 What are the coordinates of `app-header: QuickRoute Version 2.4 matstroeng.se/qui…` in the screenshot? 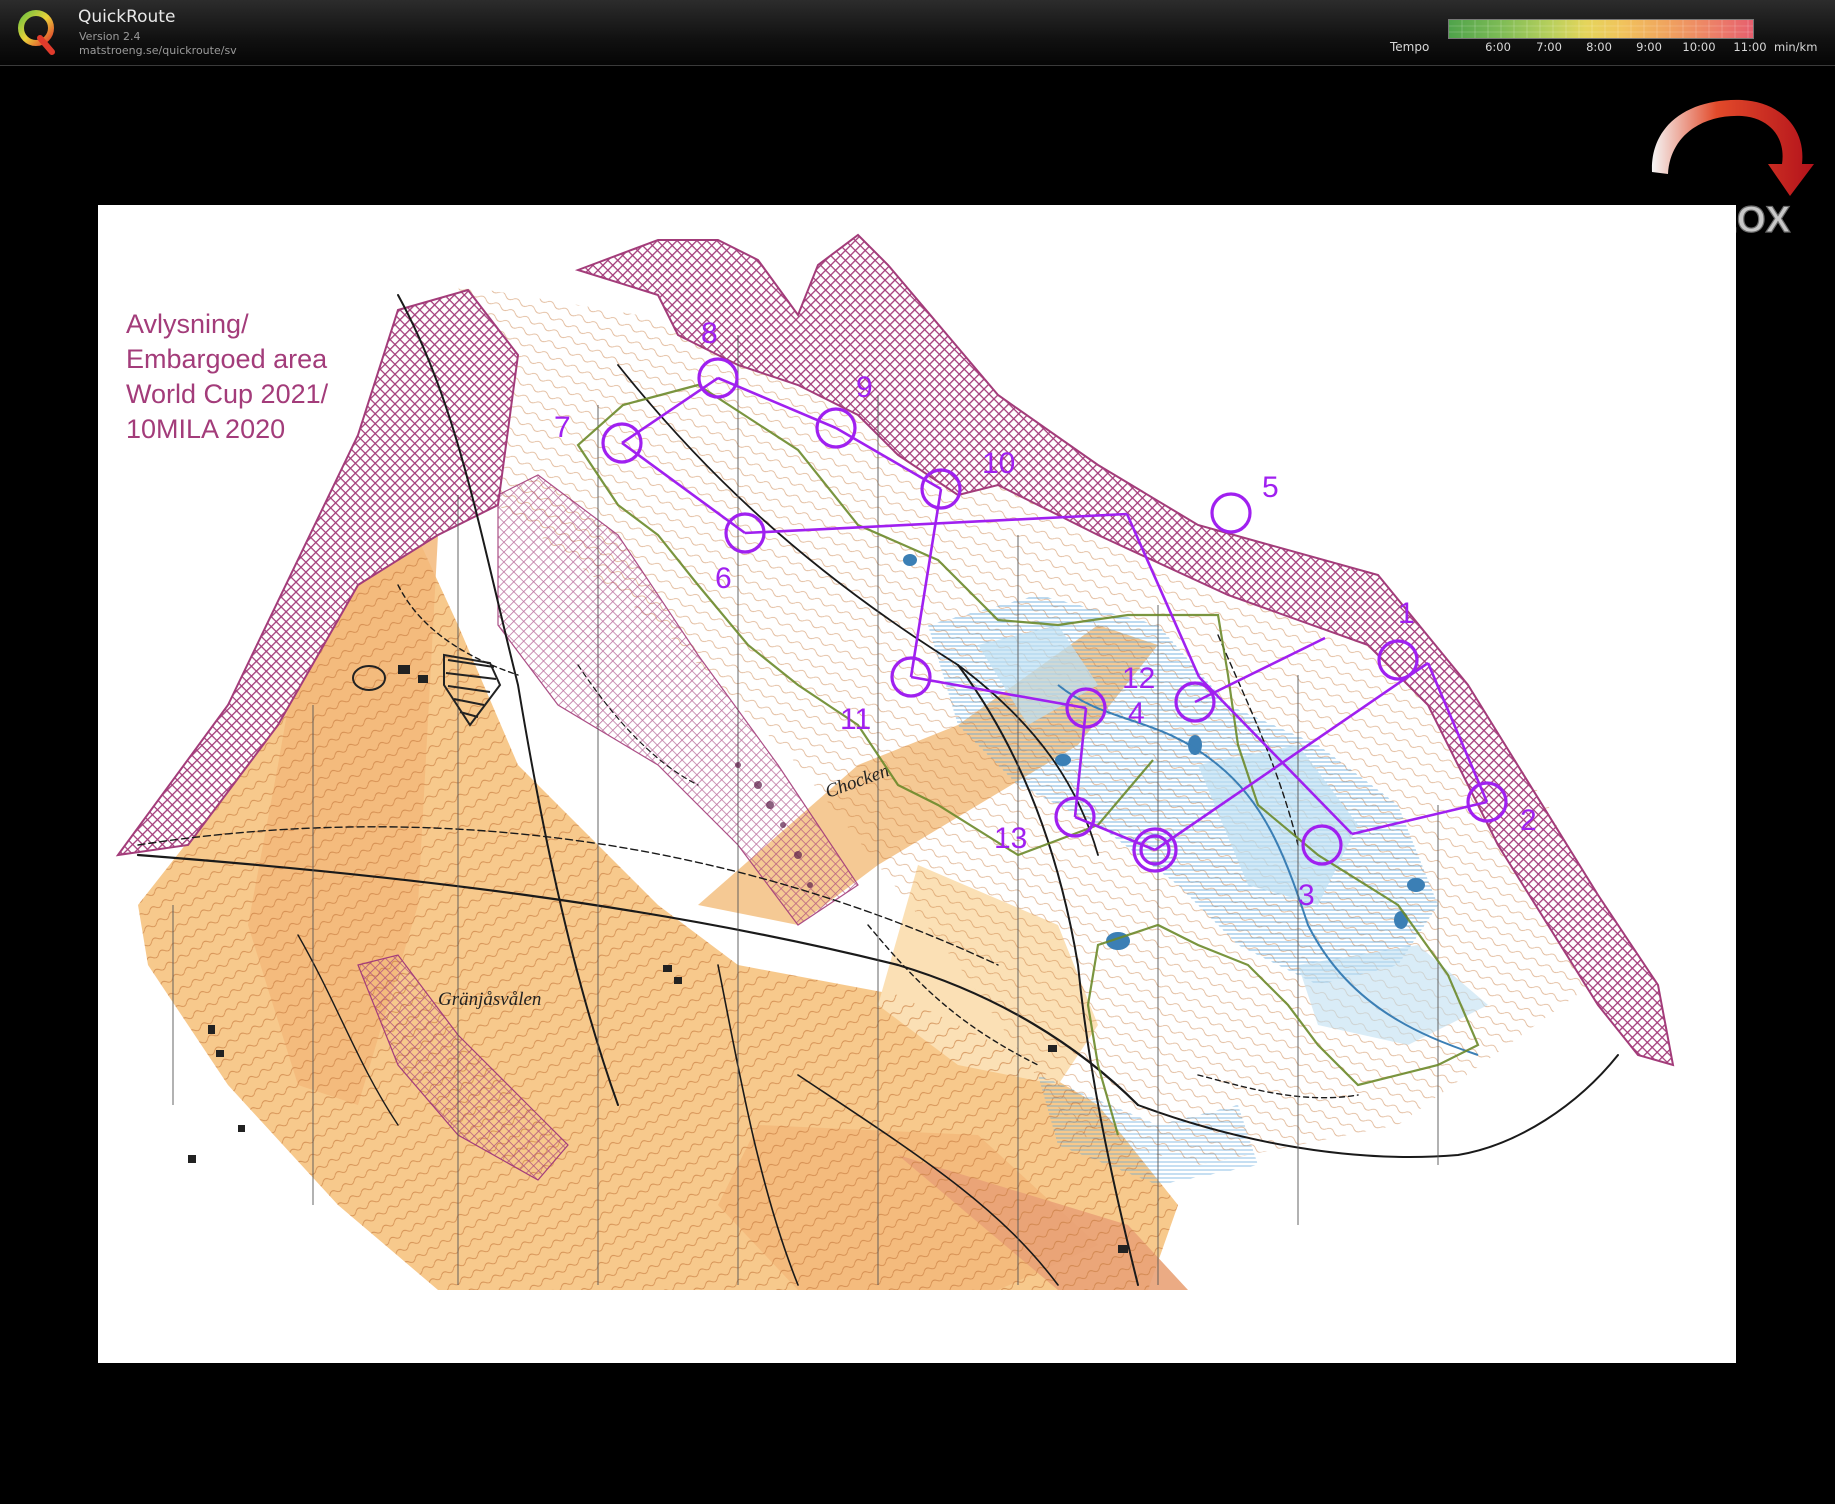 It's located at (917, 33).